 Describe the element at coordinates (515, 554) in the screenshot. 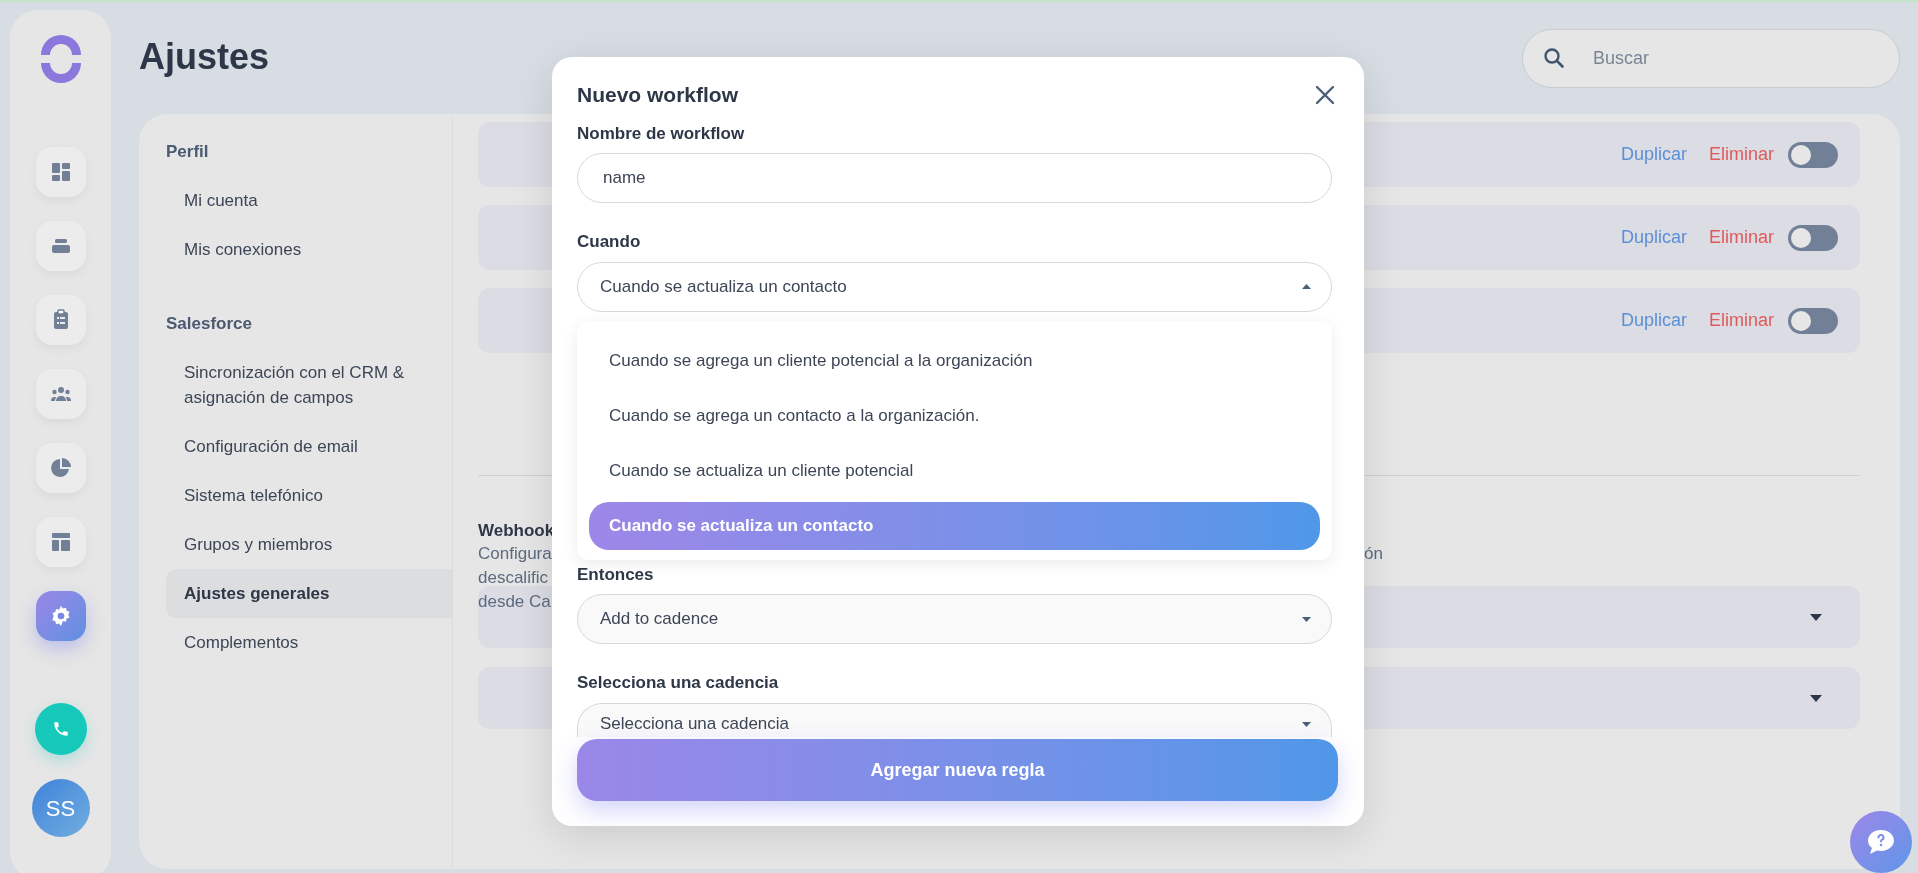

I see `description-text: Configura` at that location.